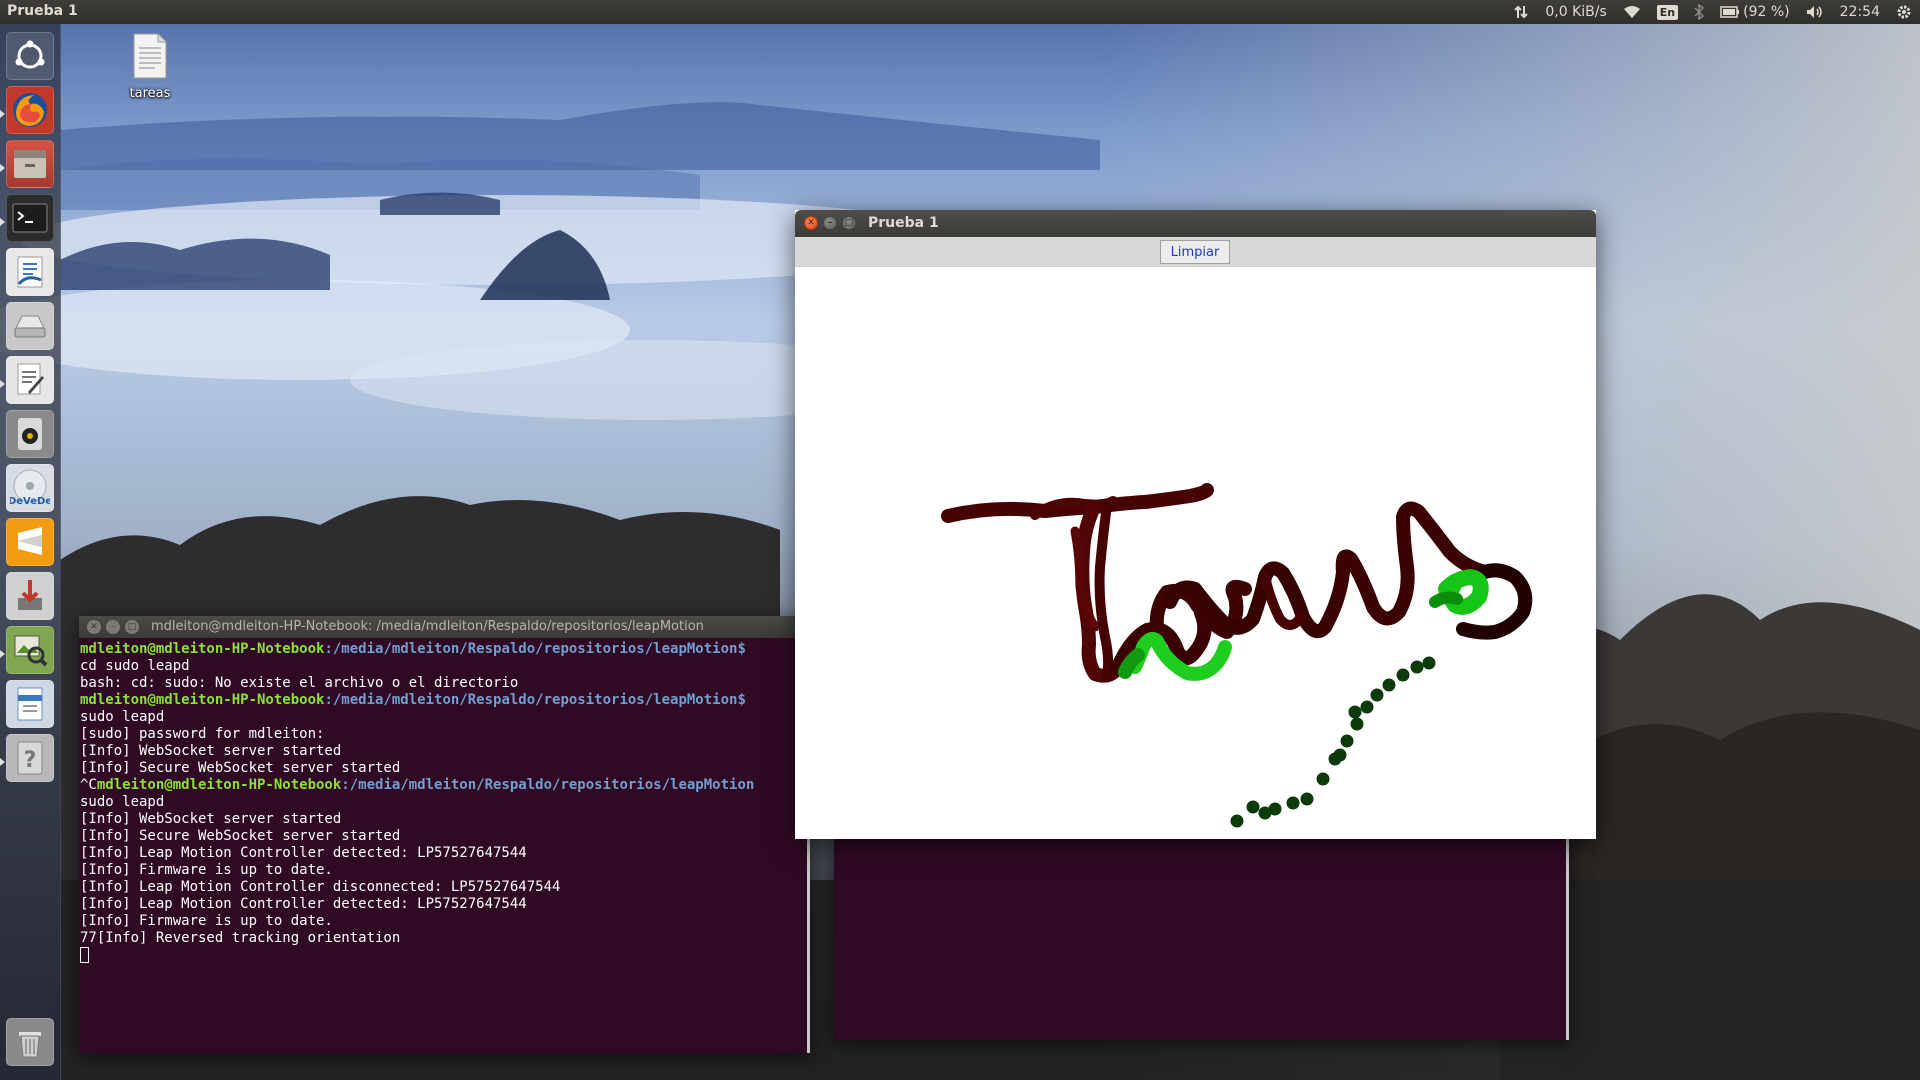 The image size is (1920, 1080). What do you see at coordinates (240, 938) in the screenshot?
I see `terminal-line: 77[Info] Reversed tracking orientation` at bounding box center [240, 938].